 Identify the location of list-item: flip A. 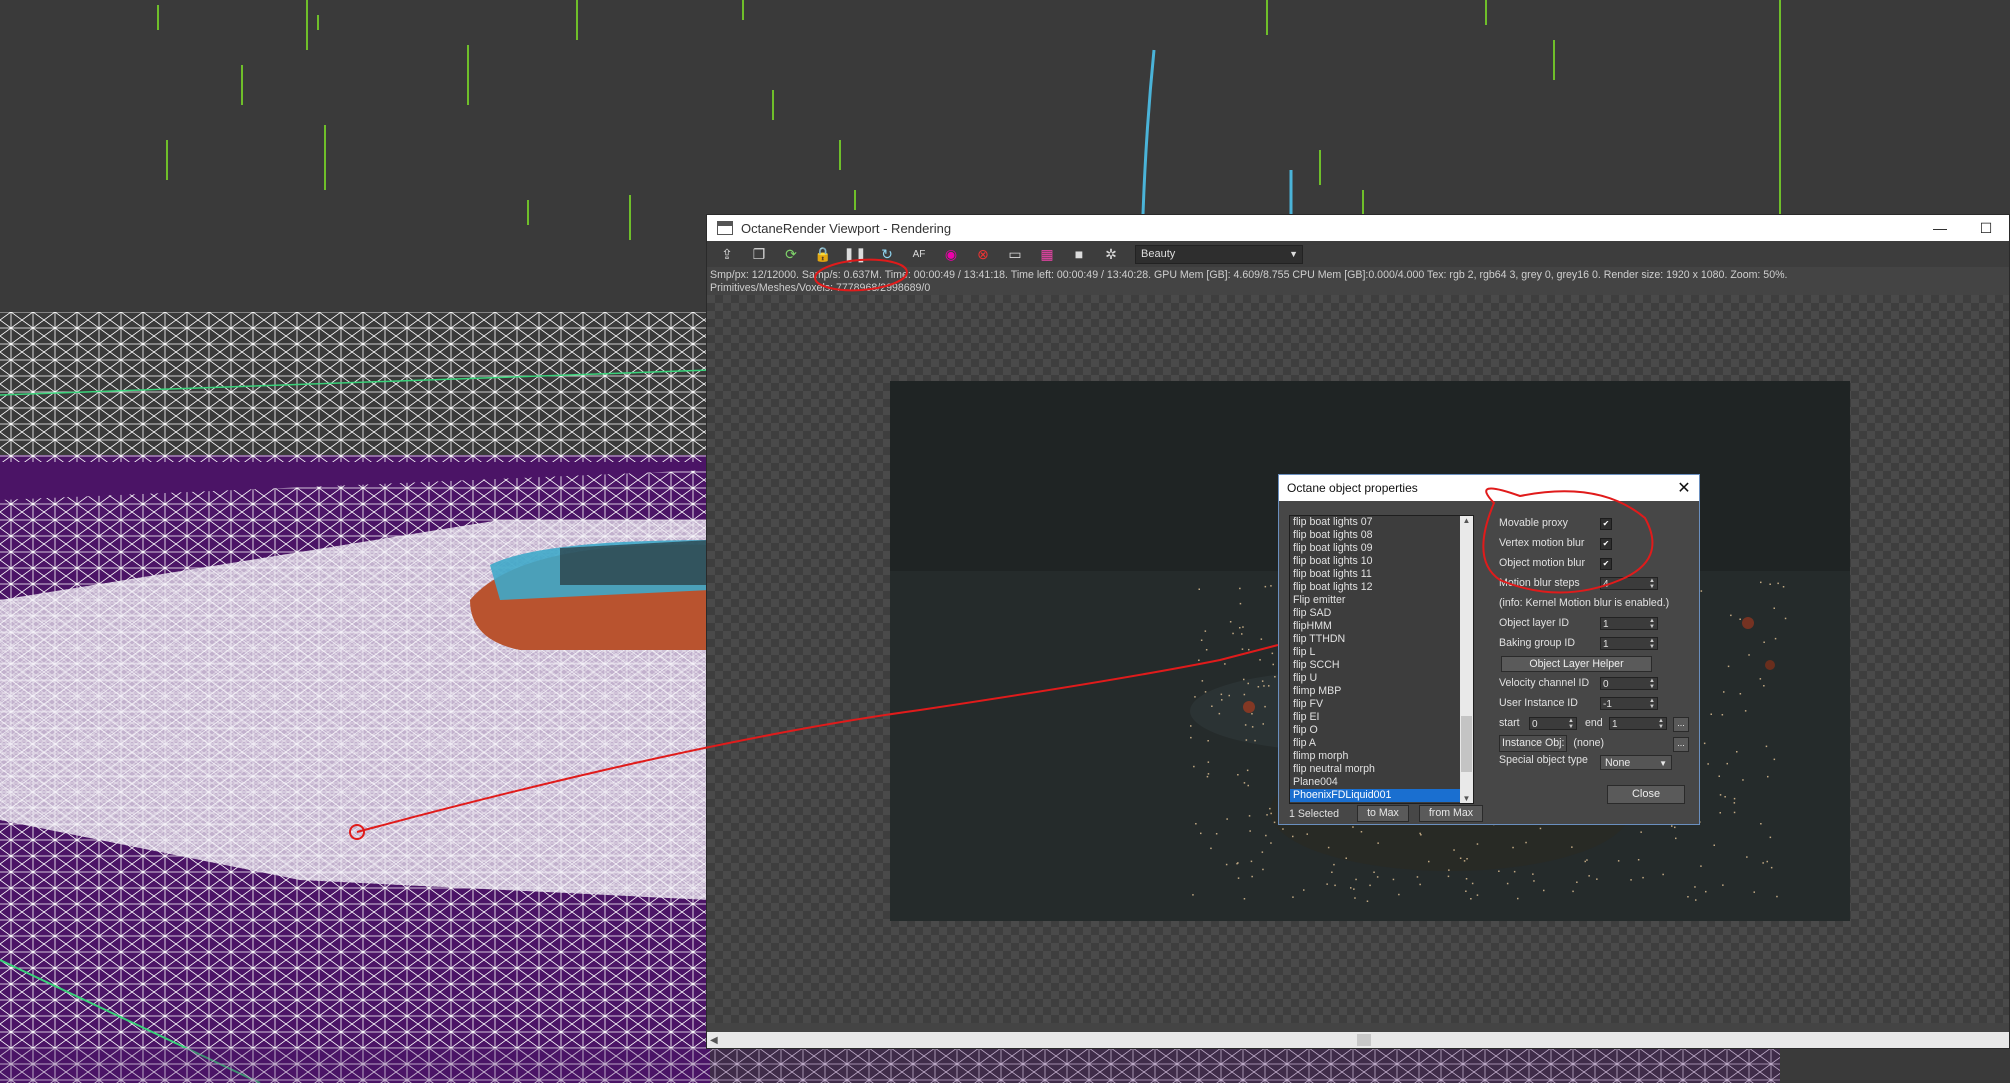
(1375, 743).